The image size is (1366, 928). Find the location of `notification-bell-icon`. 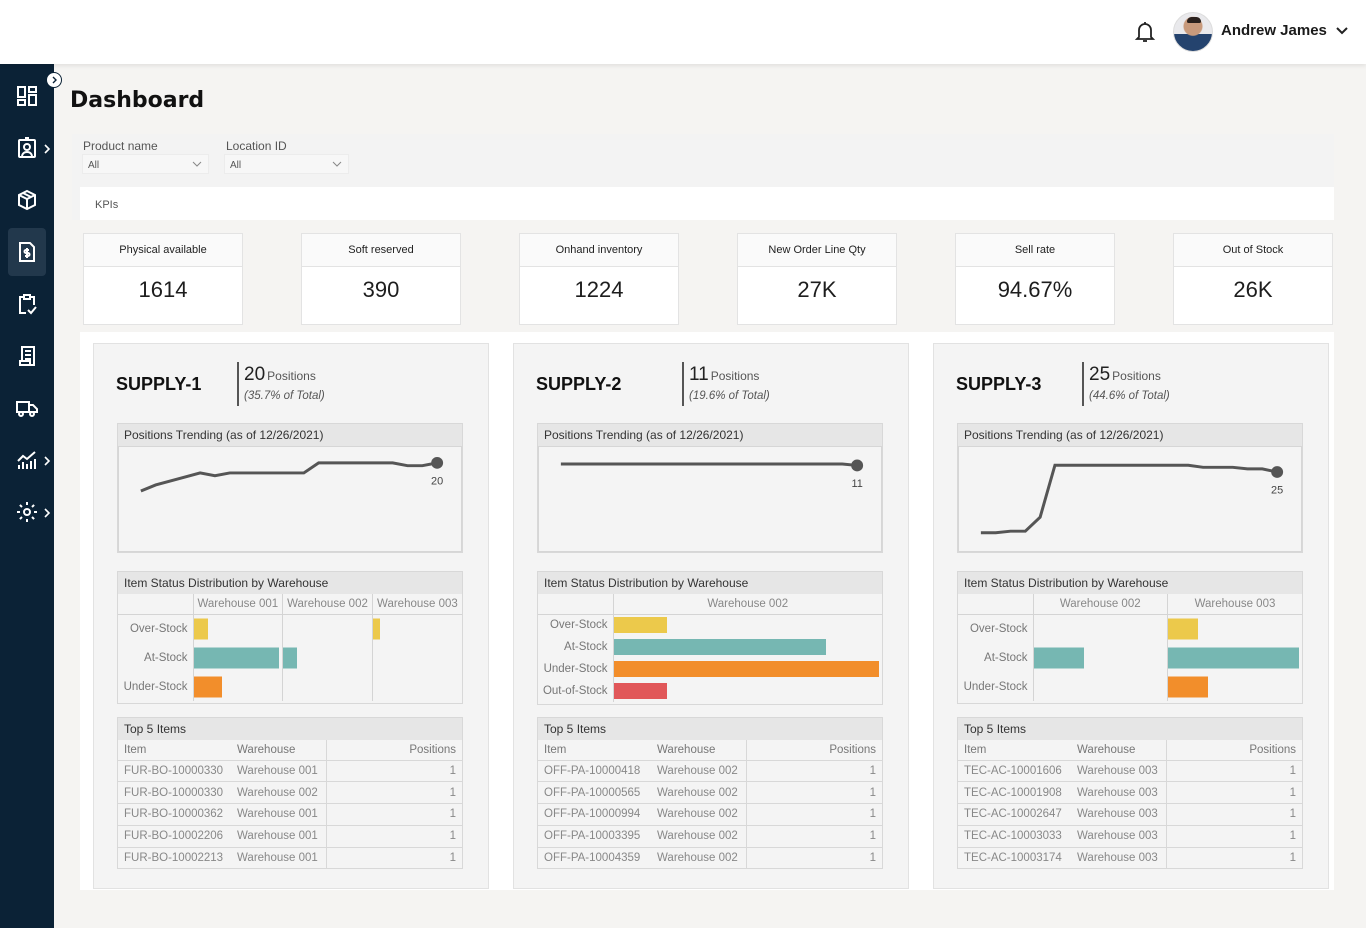

notification-bell-icon is located at coordinates (1145, 32).